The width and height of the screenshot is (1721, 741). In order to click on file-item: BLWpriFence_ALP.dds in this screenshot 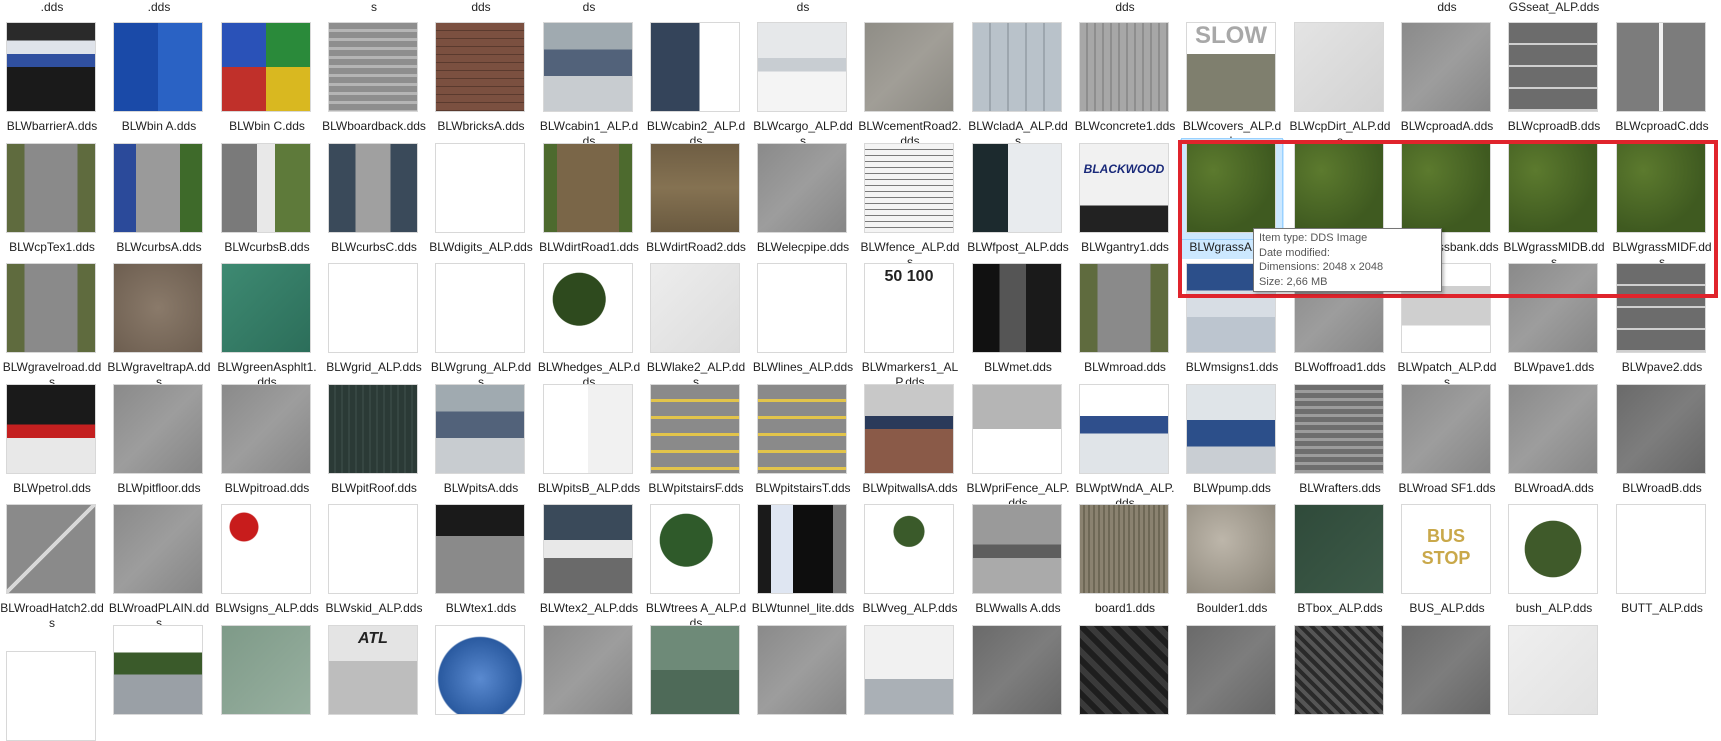, I will do `click(1018, 445)`.